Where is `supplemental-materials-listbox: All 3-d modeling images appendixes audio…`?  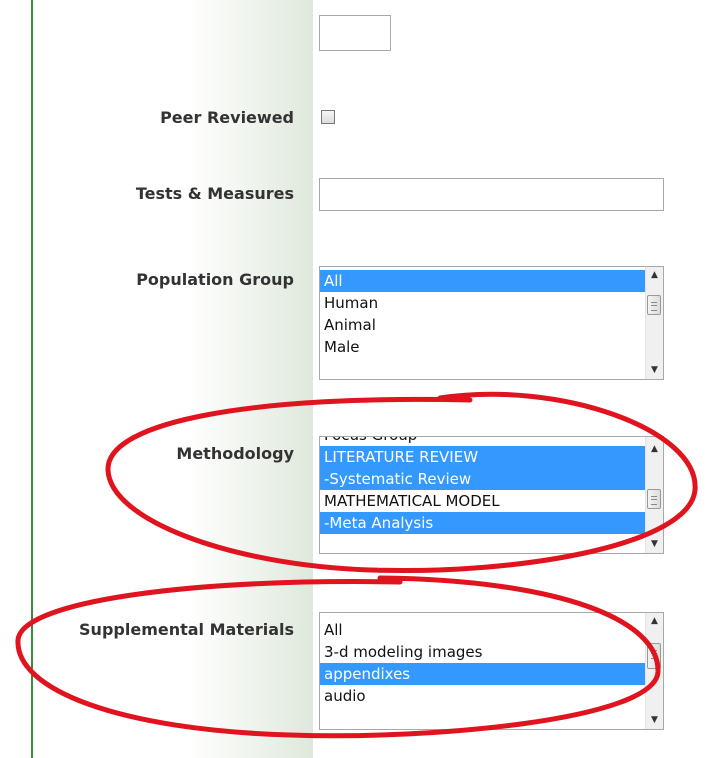 supplemental-materials-listbox: All 3-d modeling images appendixes audio… is located at coordinates (491, 671).